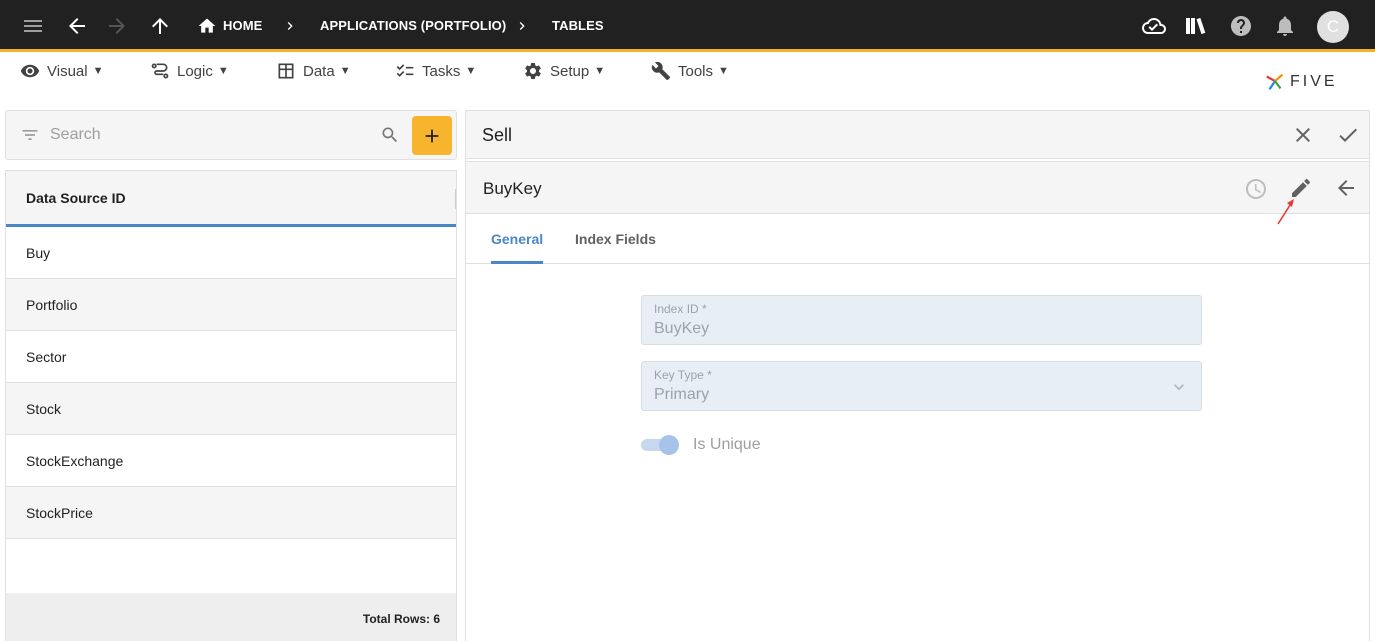 The height and width of the screenshot is (641, 1375). Describe the element at coordinates (683, 375) in the screenshot. I see `key-type-label: Key Type *` at that location.